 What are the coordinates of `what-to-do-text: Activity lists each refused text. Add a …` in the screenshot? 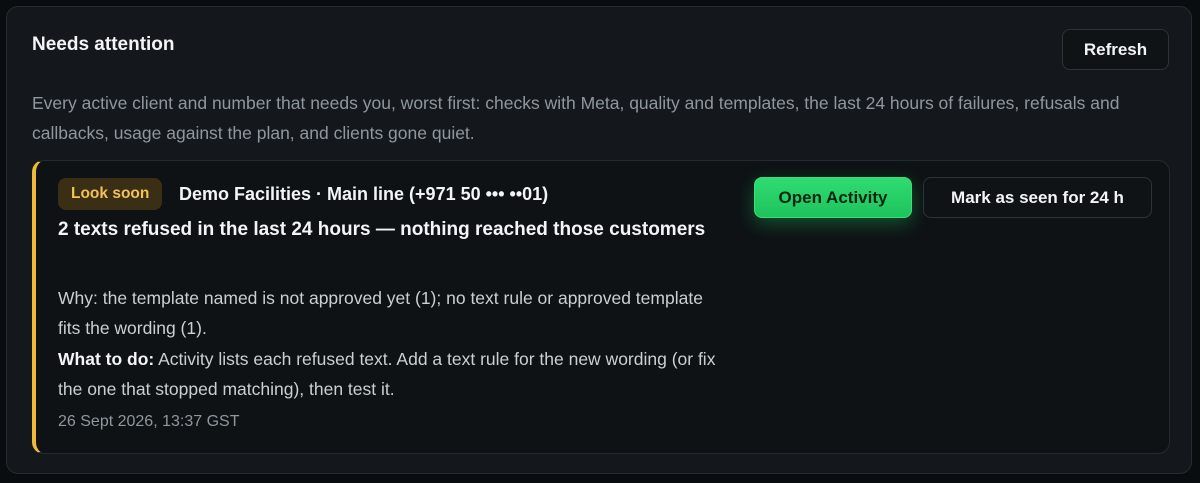 It's located at (387, 374).